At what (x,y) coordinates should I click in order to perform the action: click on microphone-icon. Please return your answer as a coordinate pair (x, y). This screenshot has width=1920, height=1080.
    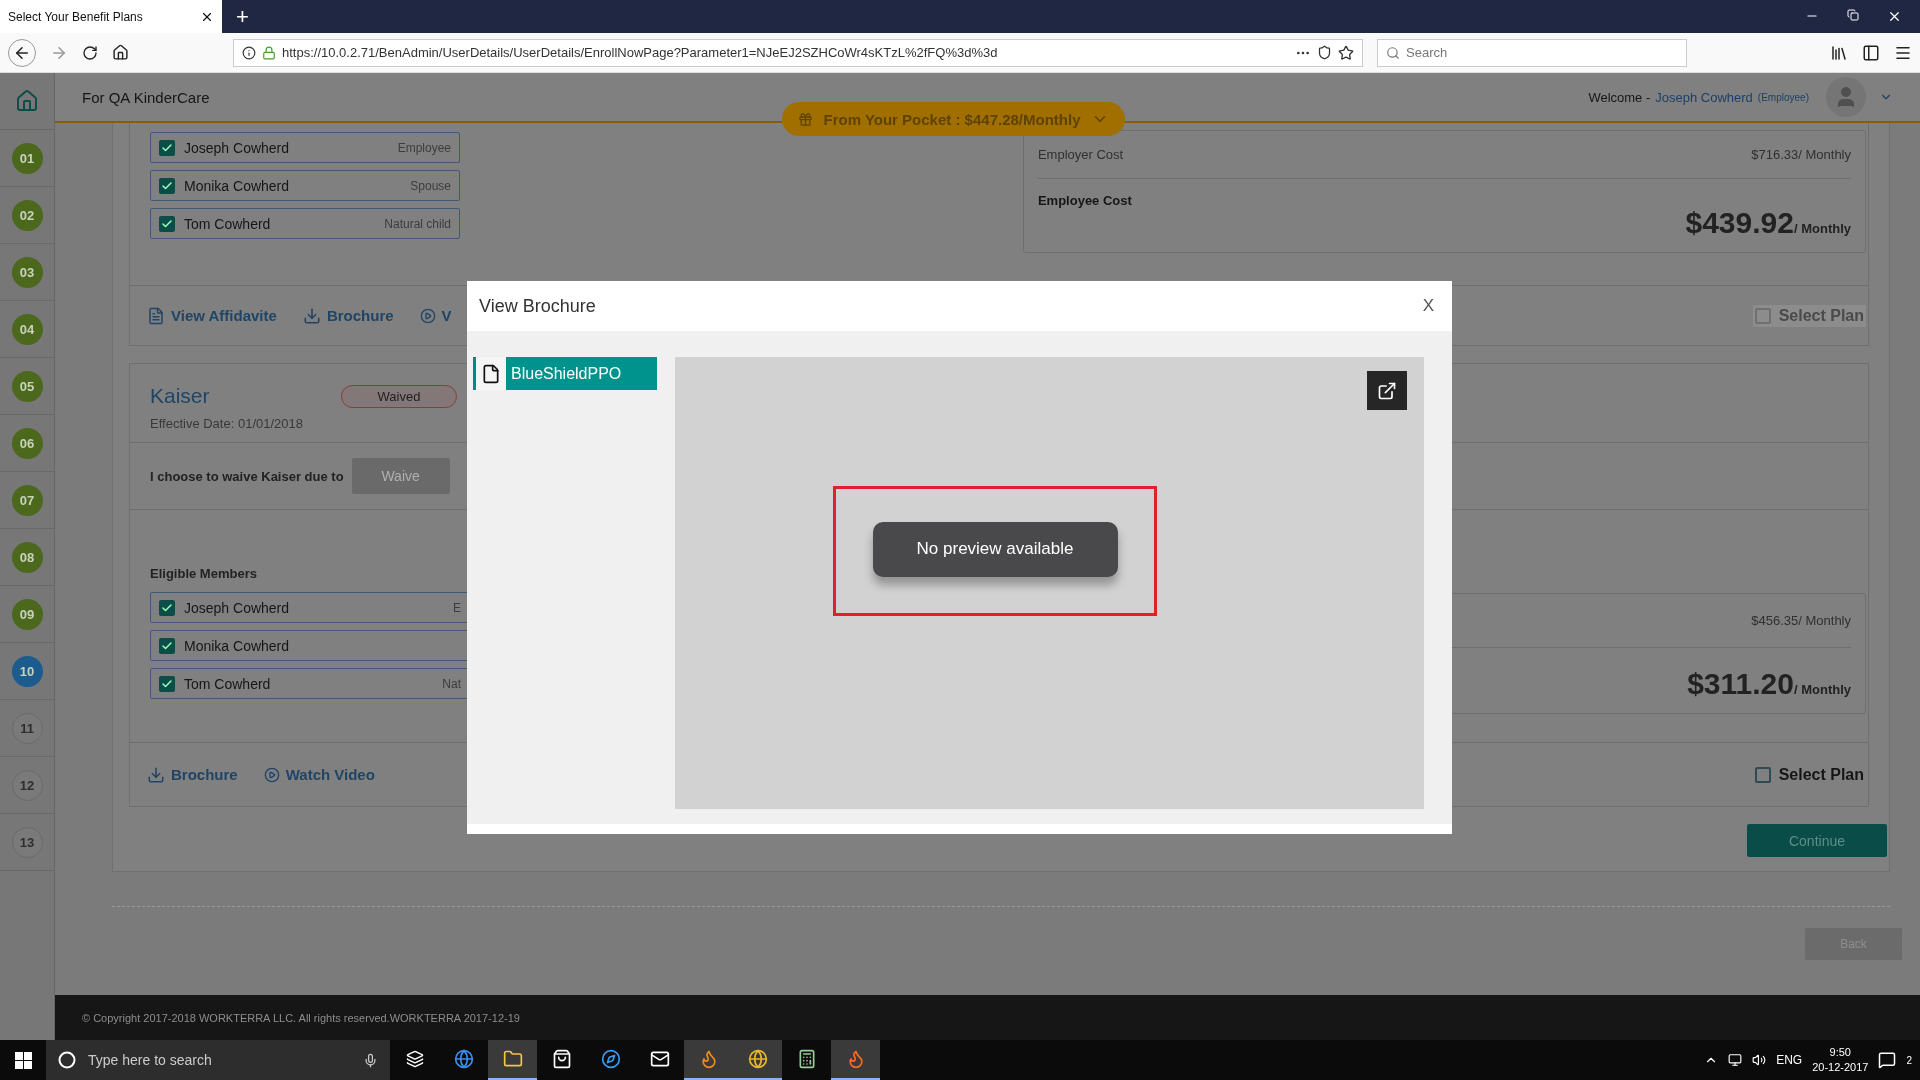
    Looking at the image, I should click on (370, 1060).